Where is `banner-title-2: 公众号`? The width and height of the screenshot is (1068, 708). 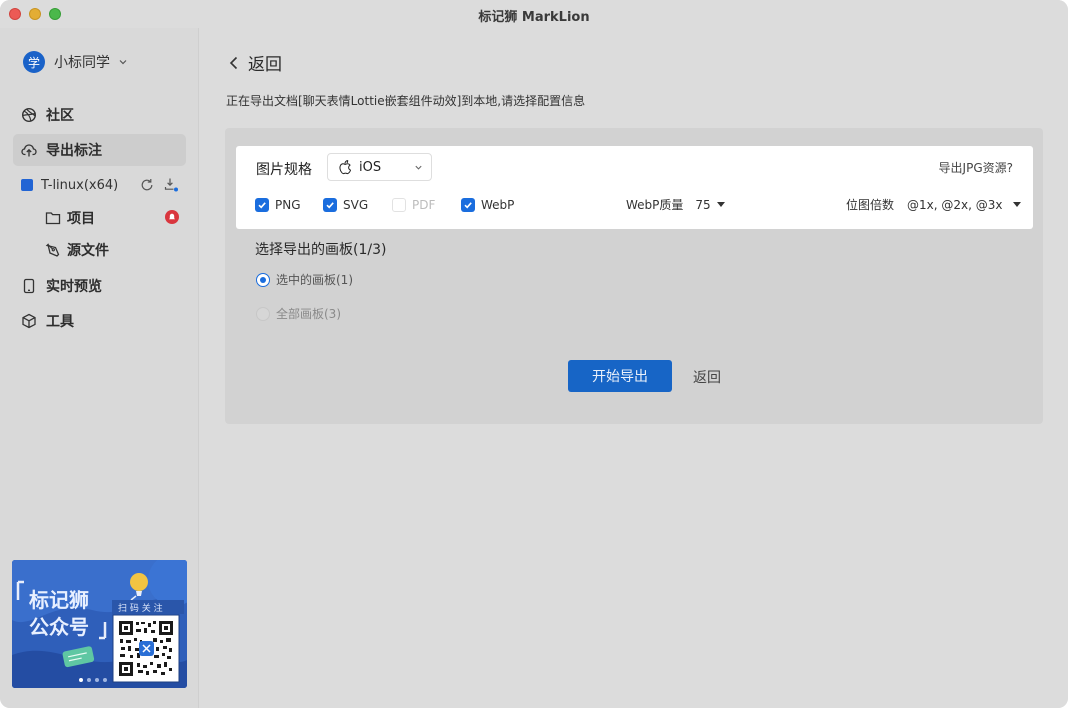
banner-title-2: 公众号 is located at coordinates (59, 627).